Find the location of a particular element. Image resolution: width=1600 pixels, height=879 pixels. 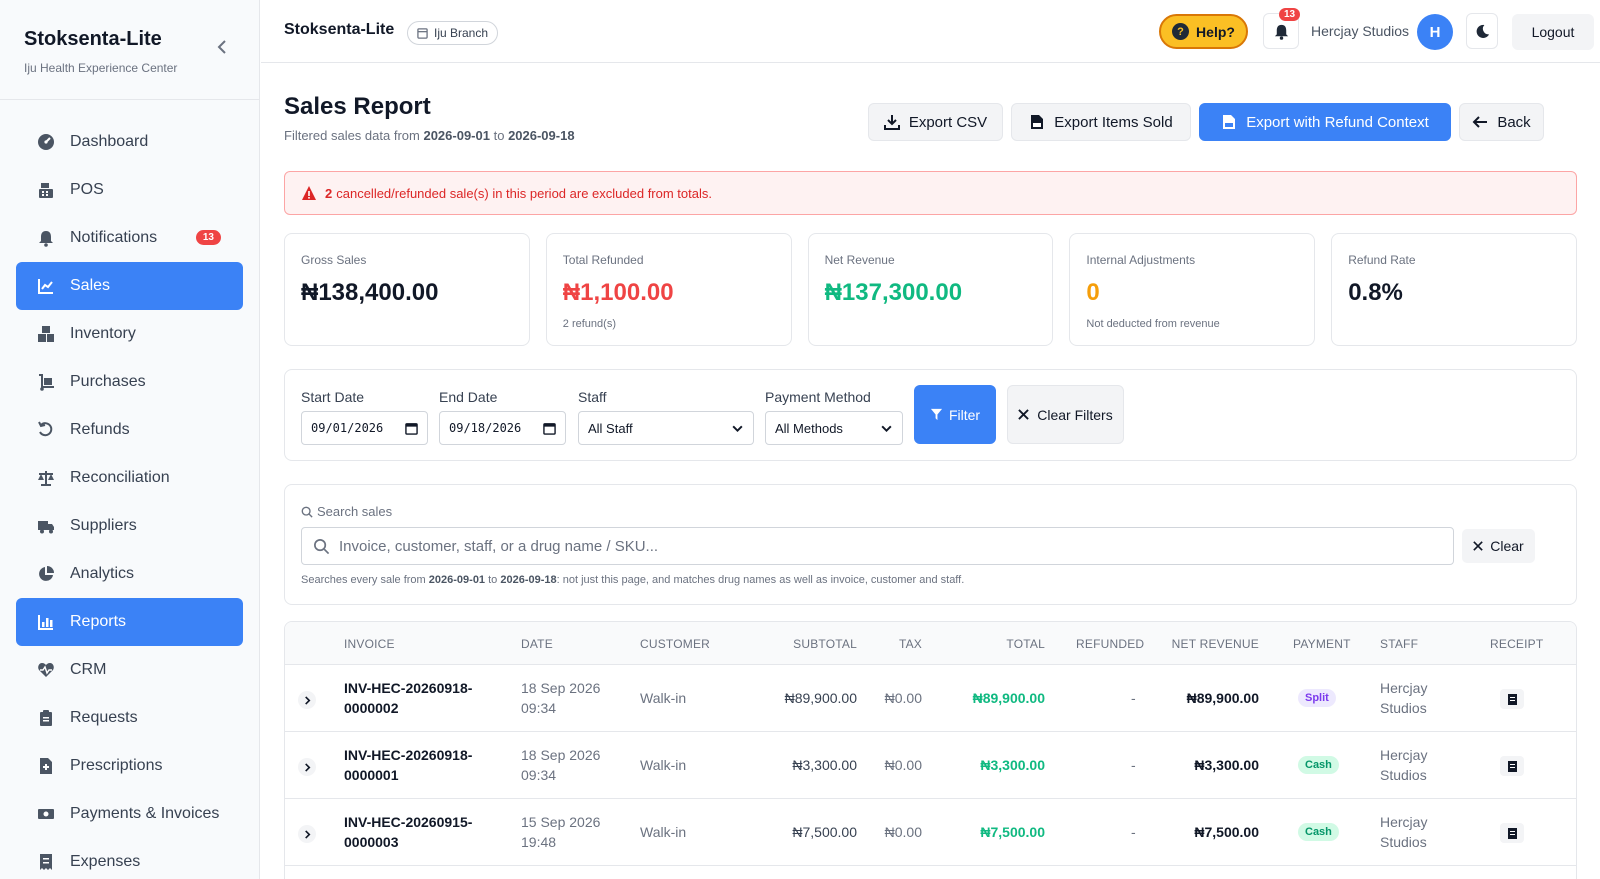

sidebar-item-analytics: Analytics is located at coordinates (129, 574).